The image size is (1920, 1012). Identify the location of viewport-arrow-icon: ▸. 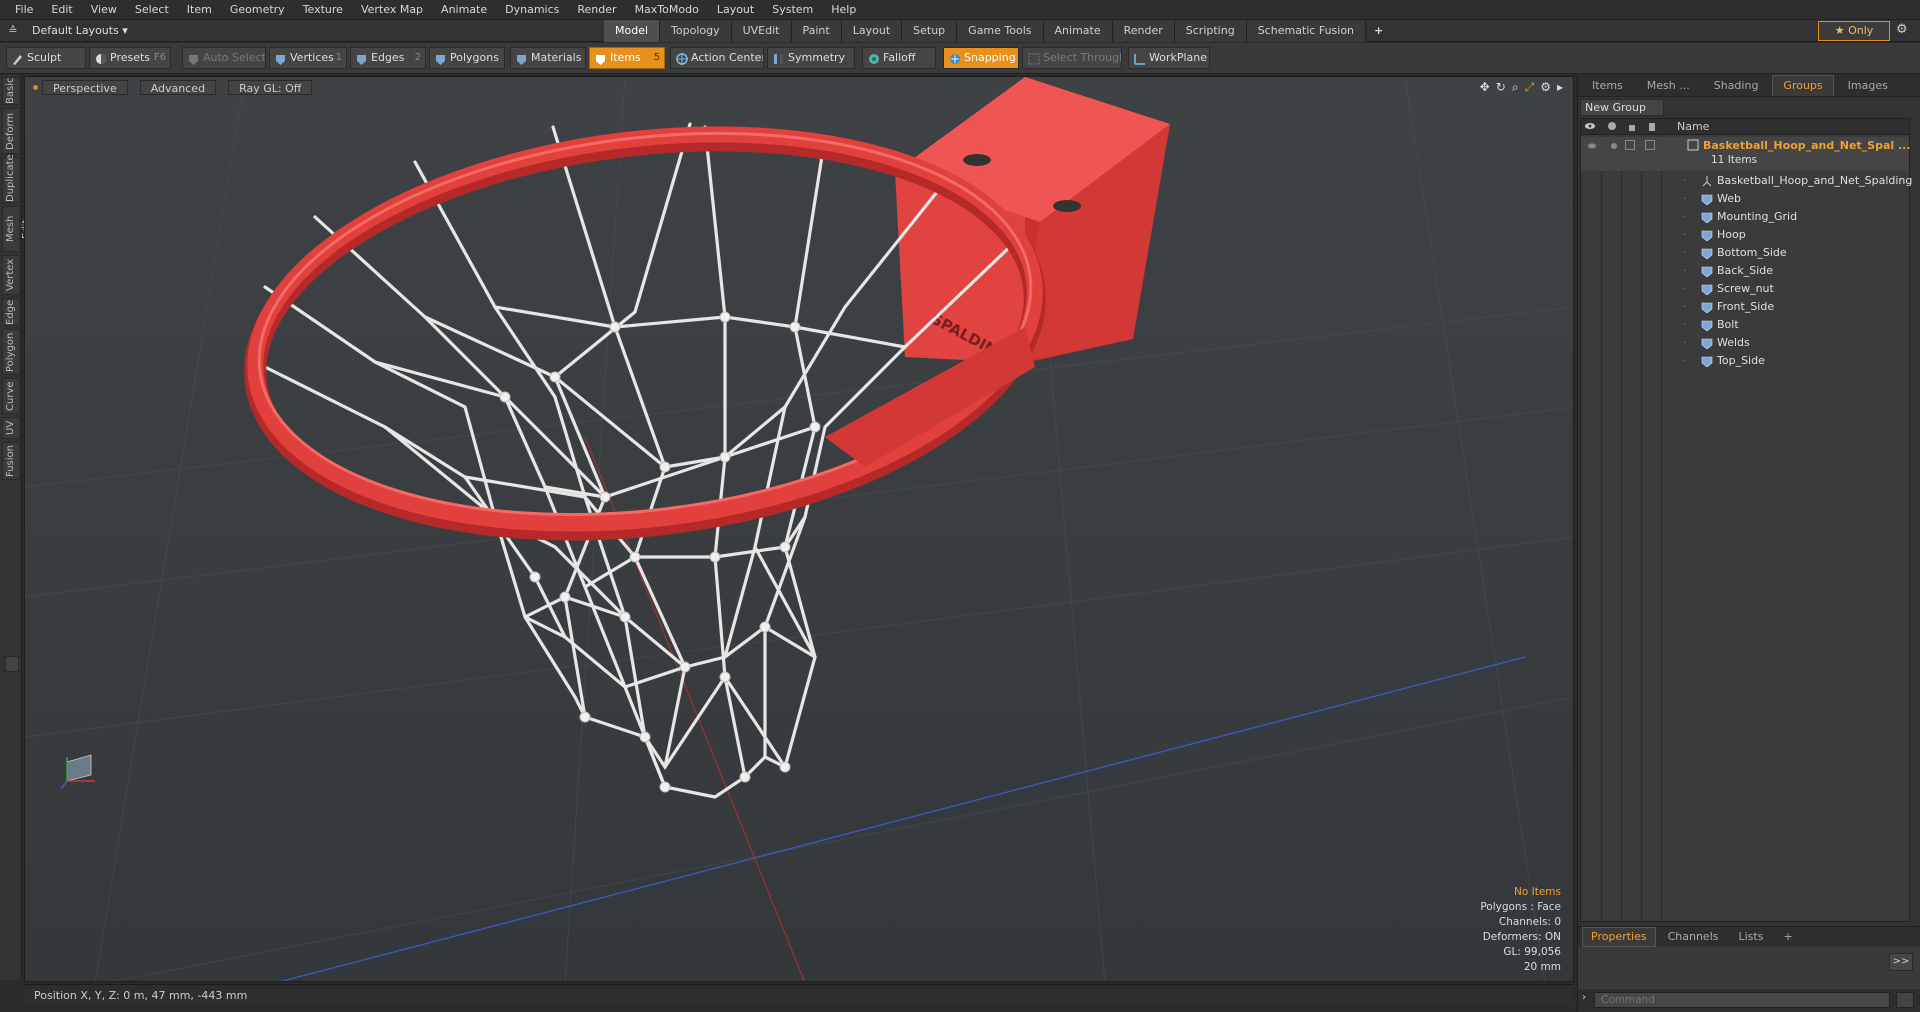
(1560, 87).